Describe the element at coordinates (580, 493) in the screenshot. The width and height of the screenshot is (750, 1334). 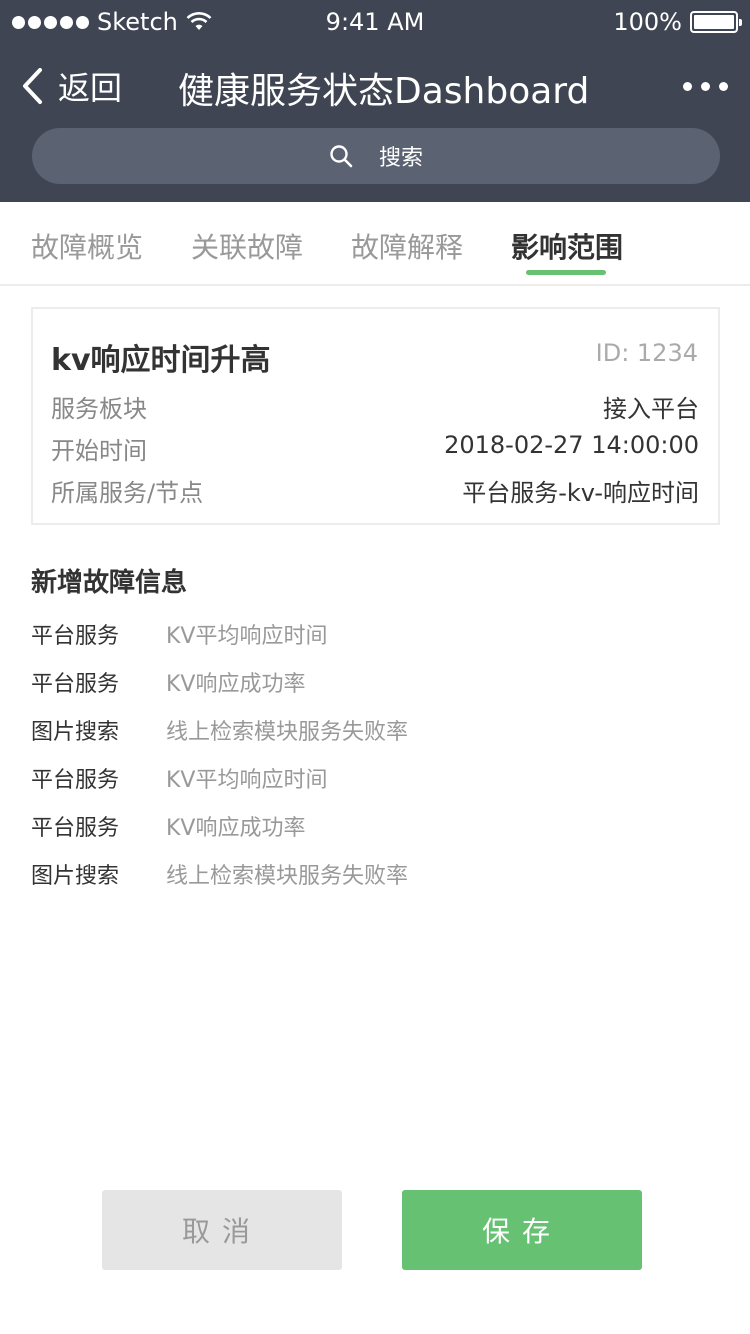
I see `info-value: 平台服务-kv-响应时间` at that location.